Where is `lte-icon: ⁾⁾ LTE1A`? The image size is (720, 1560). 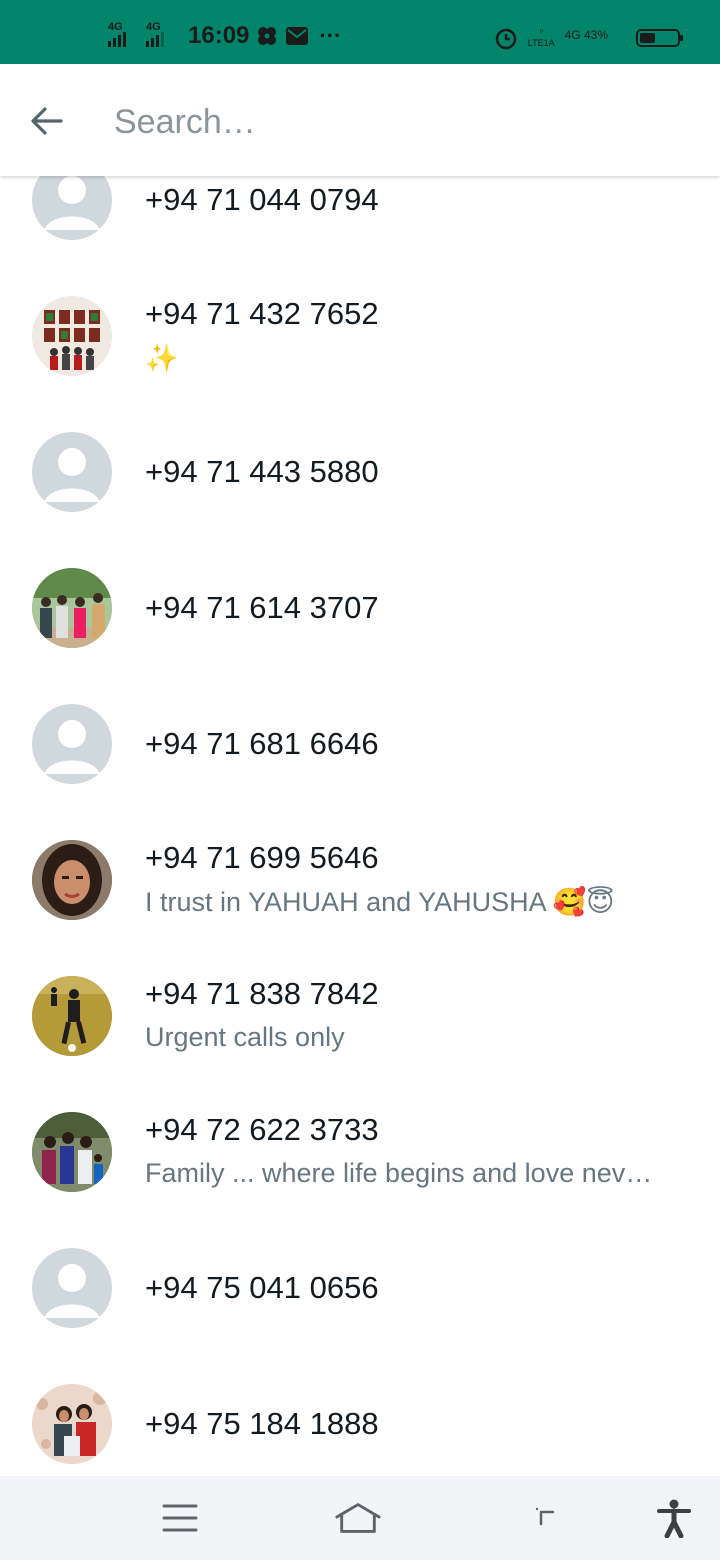
lte-icon: ⁾⁾ LTE1A is located at coordinates (541, 38).